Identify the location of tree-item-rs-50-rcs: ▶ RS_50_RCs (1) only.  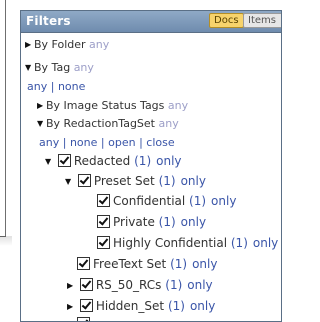
(140, 285).